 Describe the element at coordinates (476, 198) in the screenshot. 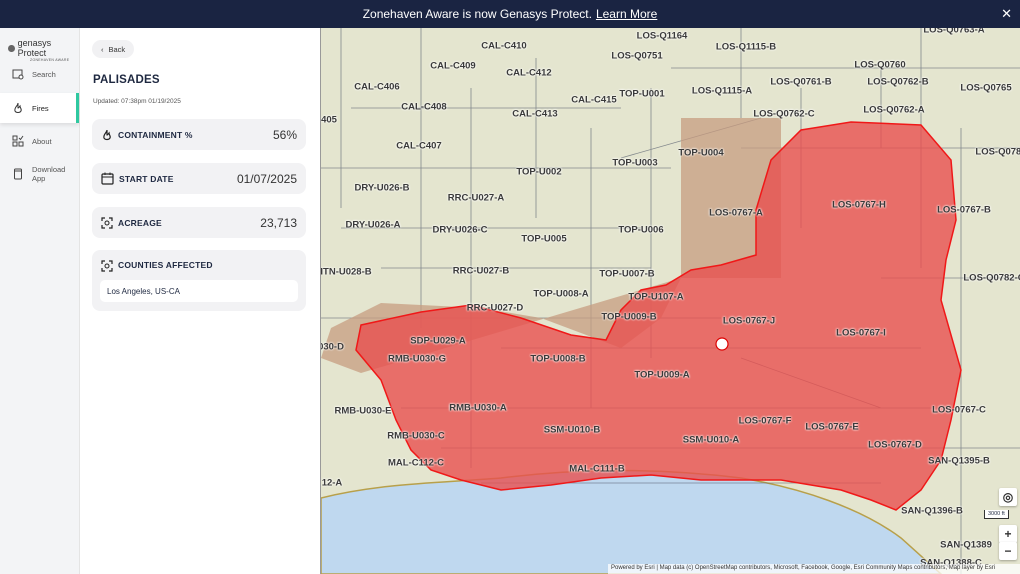

I see `zone-label: RRC-U027-A` at that location.